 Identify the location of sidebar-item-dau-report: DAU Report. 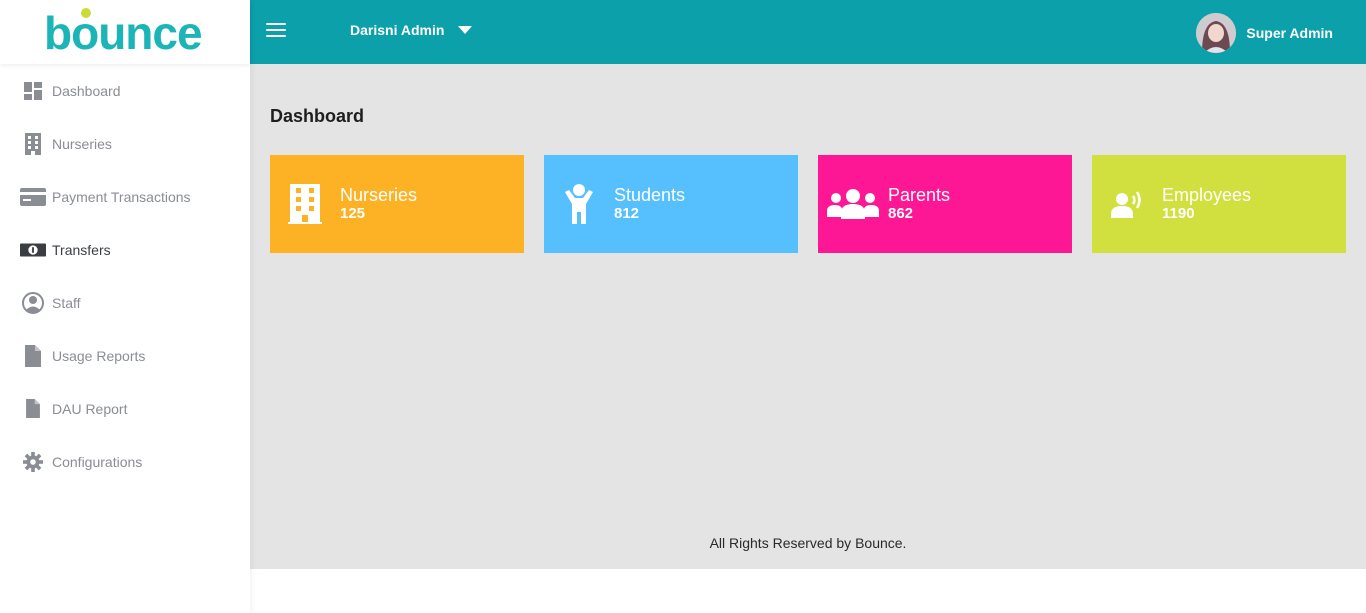
(125, 408).